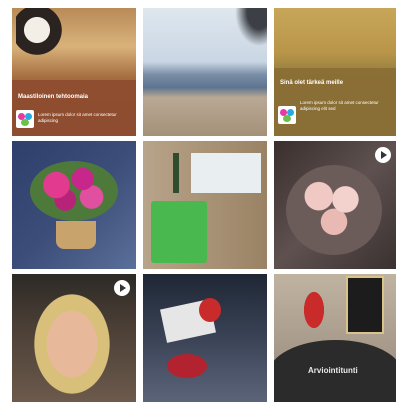 This screenshot has width=396, height=402. Describe the element at coordinates (46, 35) in the screenshot. I see `cow-photo` at that location.